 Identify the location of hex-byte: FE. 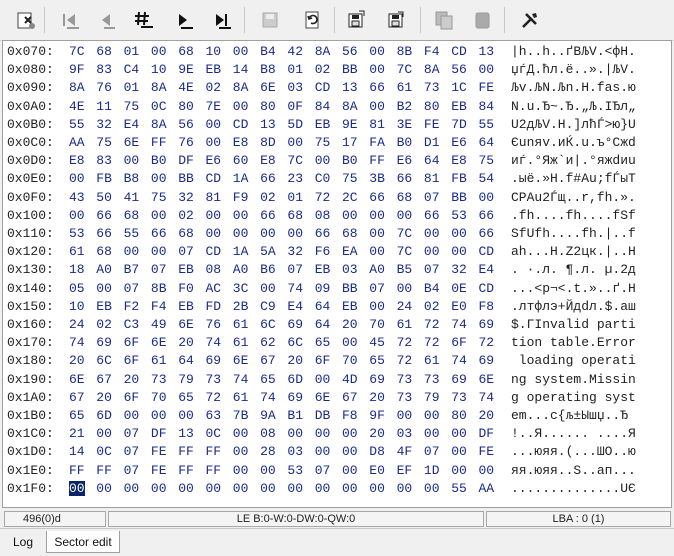
(159, 451).